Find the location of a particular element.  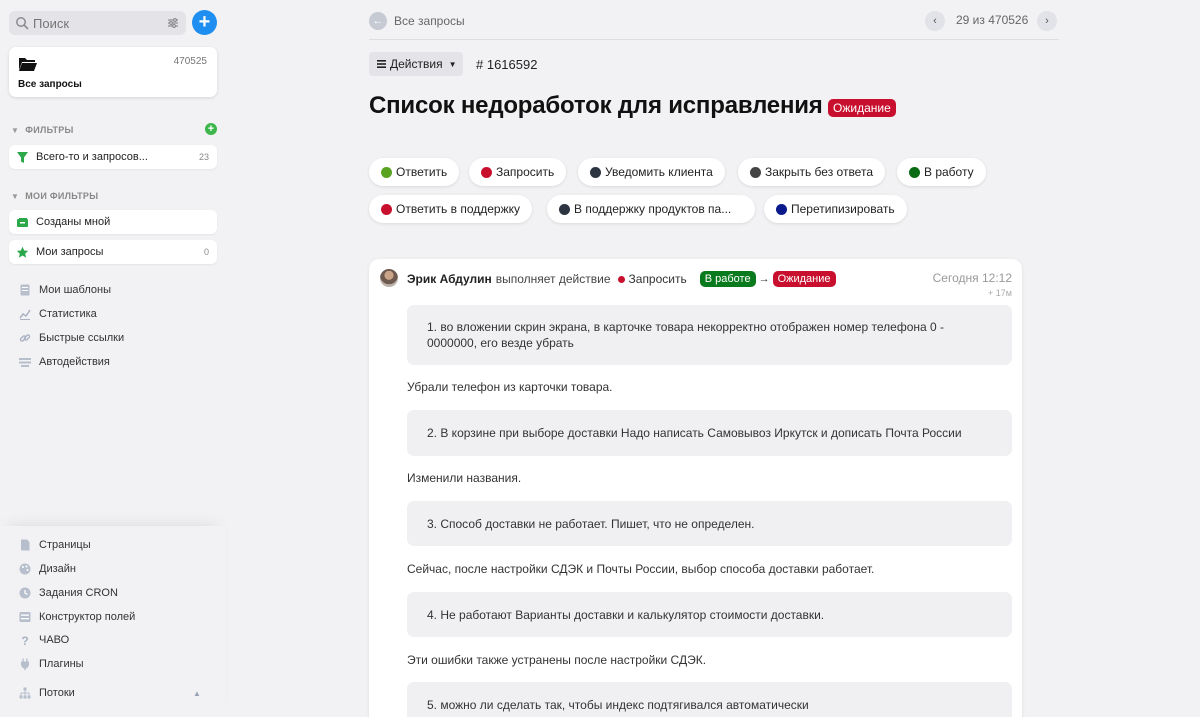

nav-label: Дизайн is located at coordinates (57, 569).